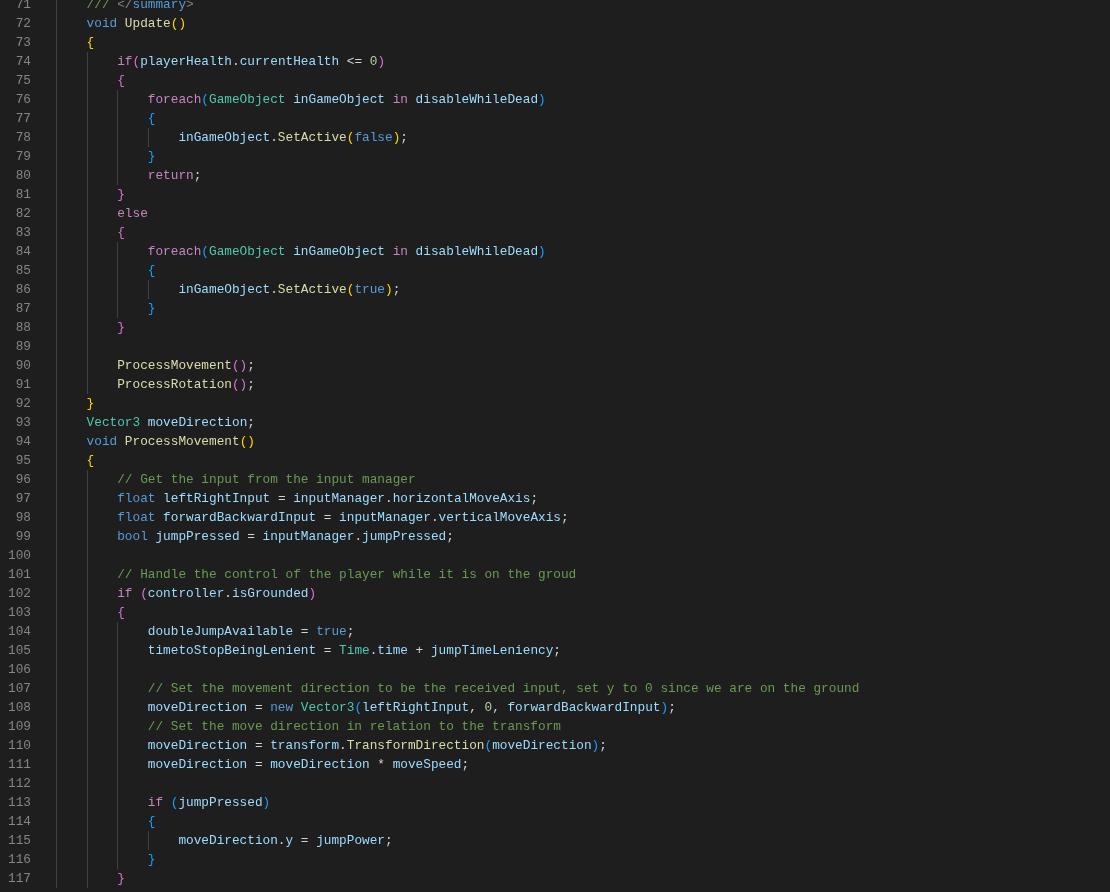 This screenshot has width=1110, height=892. What do you see at coordinates (22, 347) in the screenshot?
I see `line-number: 89` at bounding box center [22, 347].